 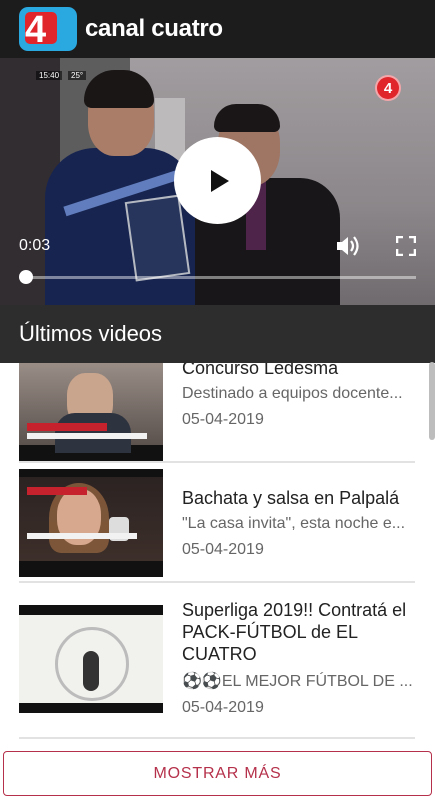 I want to click on scroll-indicator, so click(x=432, y=401).